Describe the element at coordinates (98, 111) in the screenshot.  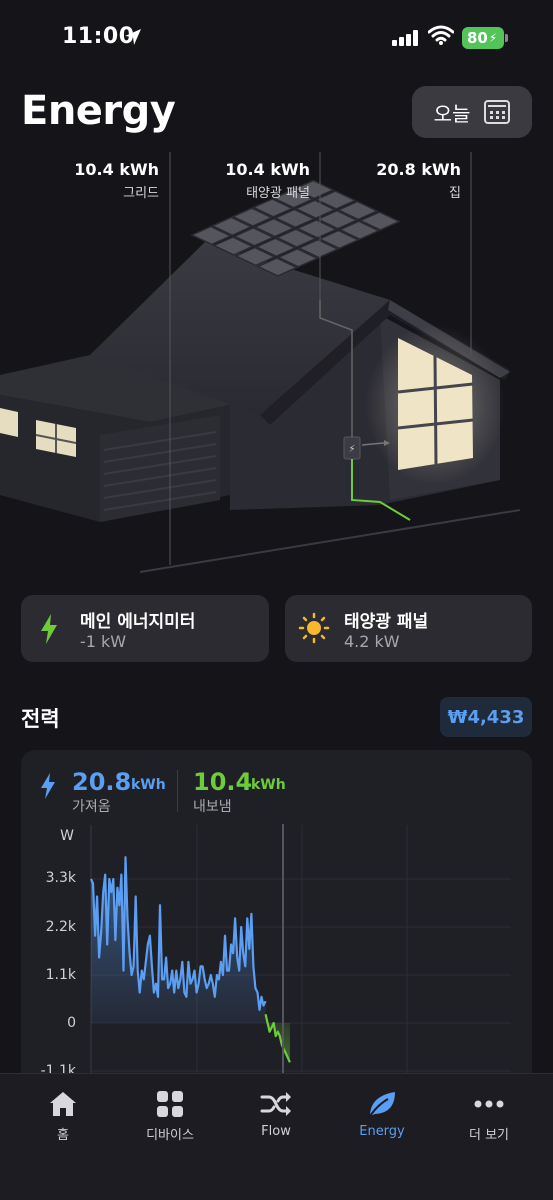
I see `page-title: Energy` at that location.